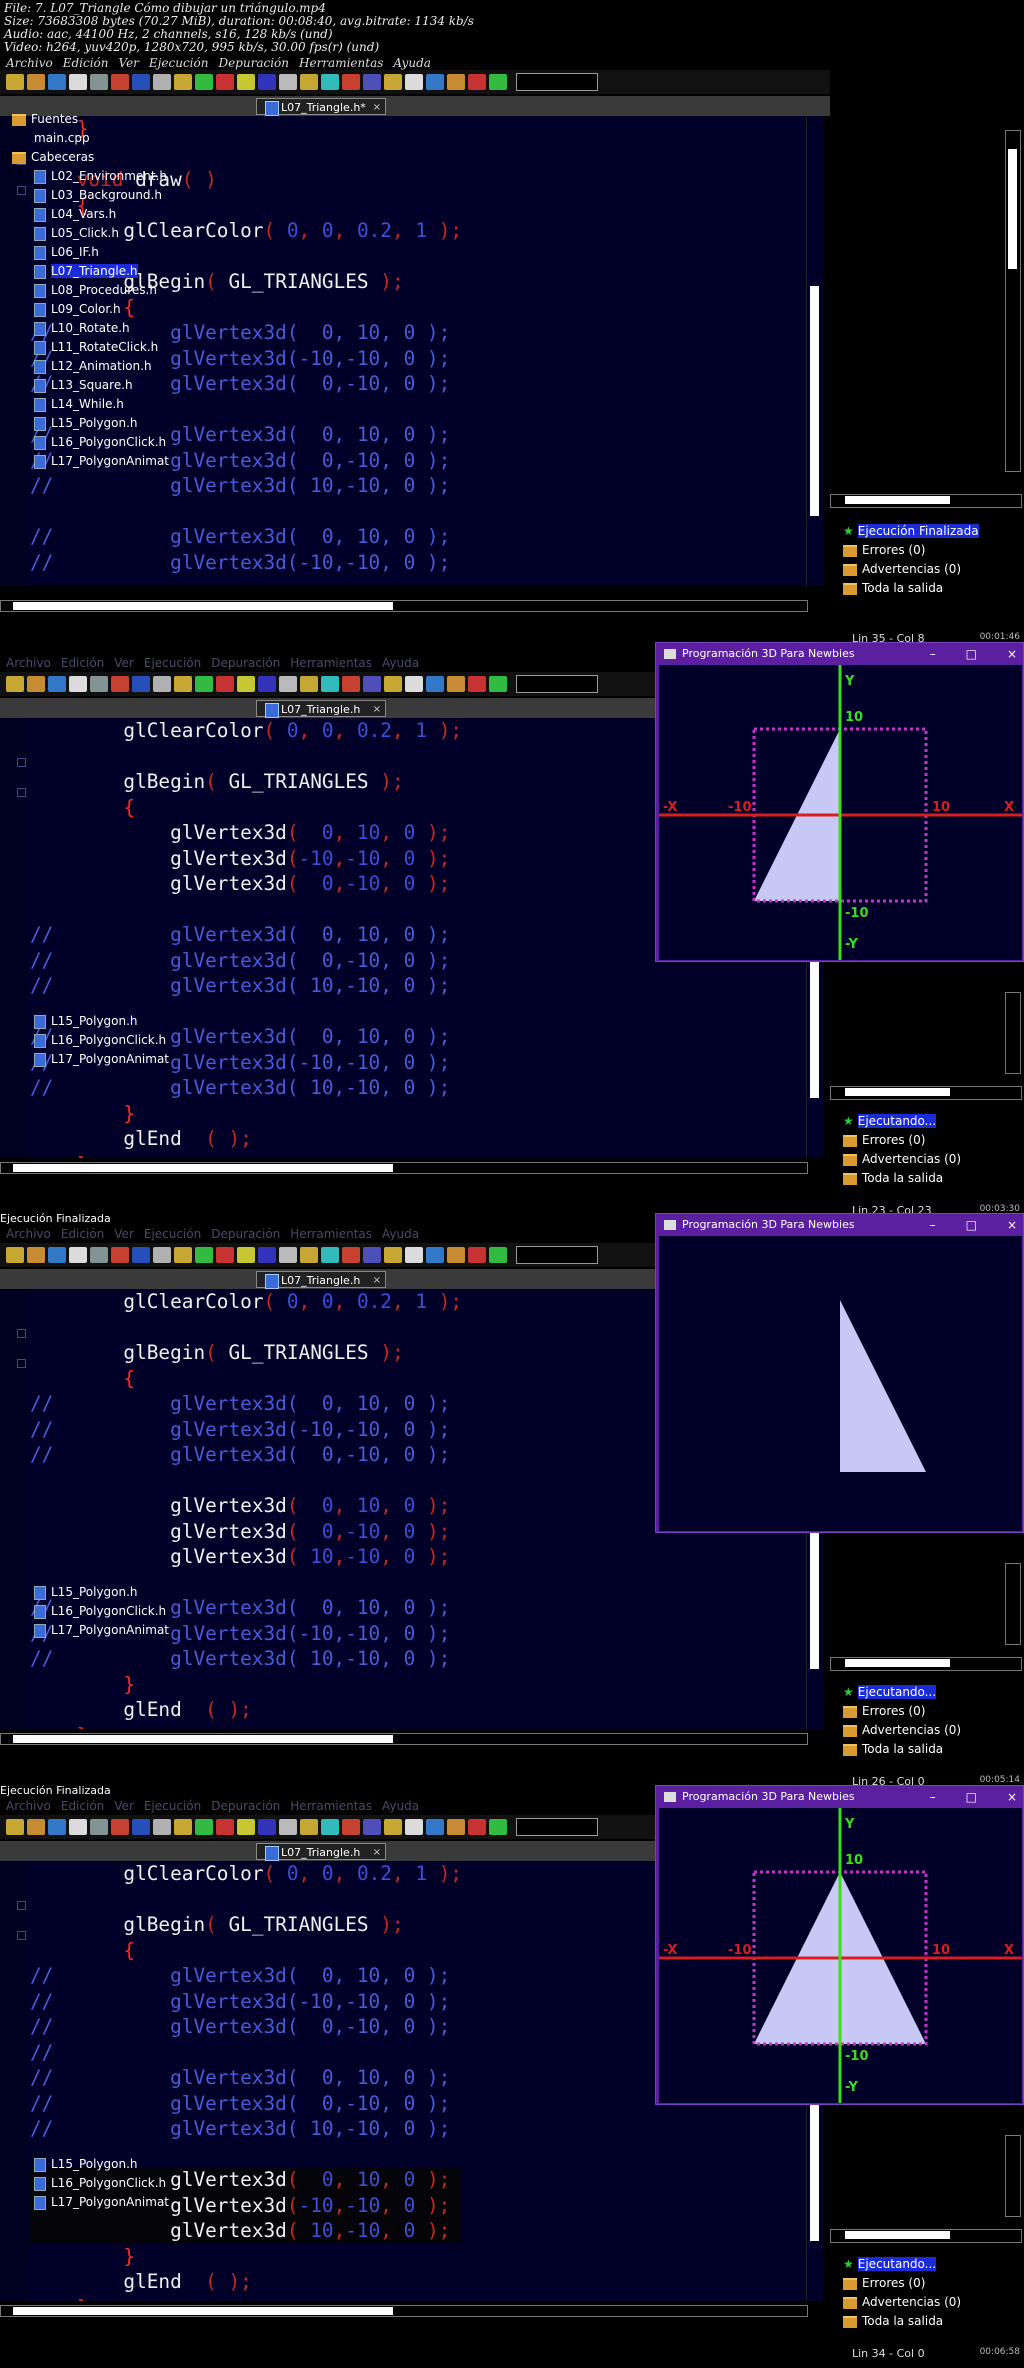  I want to click on tree-file-item: L12_Animation.h, so click(101, 366).